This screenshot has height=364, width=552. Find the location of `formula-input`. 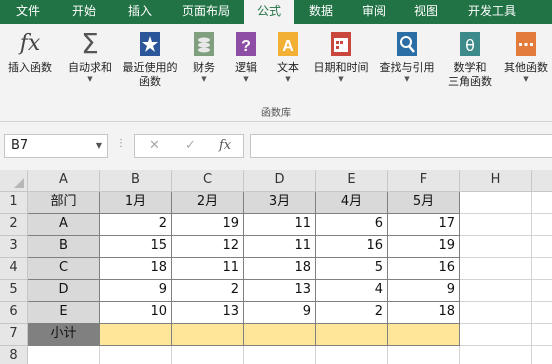

formula-input is located at coordinates (401, 146).